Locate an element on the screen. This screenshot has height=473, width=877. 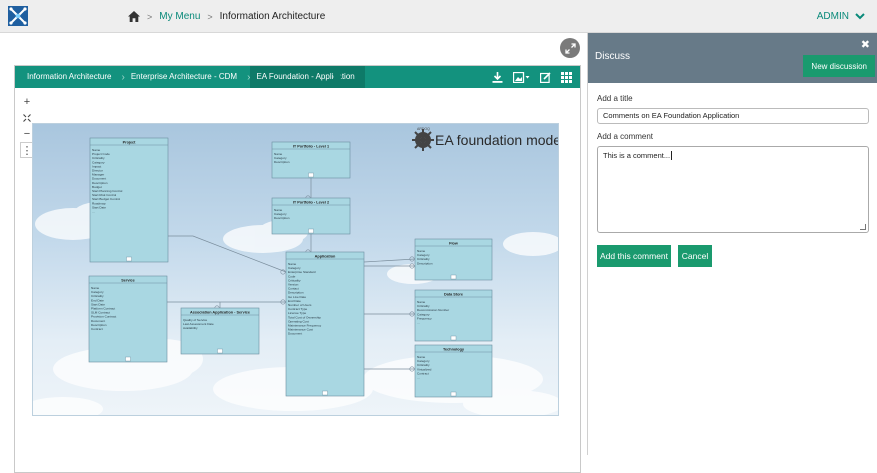
zoom-in-button: + is located at coordinates (27, 102).